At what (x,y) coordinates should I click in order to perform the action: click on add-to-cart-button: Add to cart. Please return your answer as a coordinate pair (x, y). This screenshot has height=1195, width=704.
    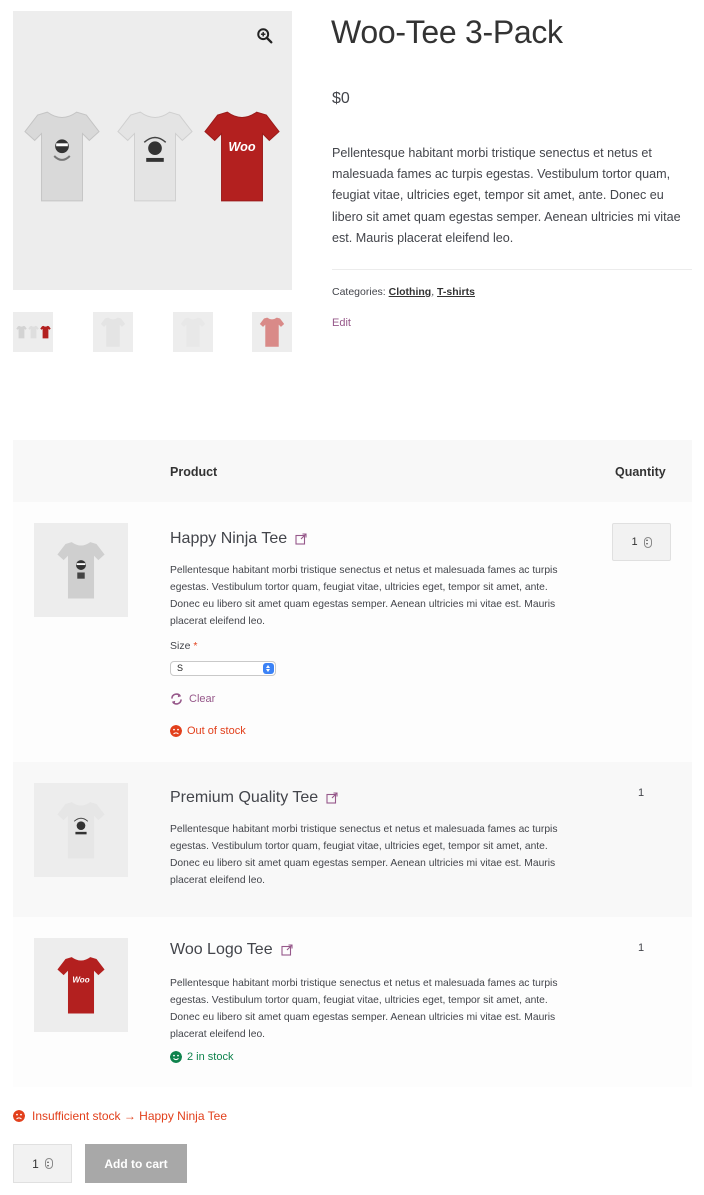
    Looking at the image, I should click on (136, 1163).